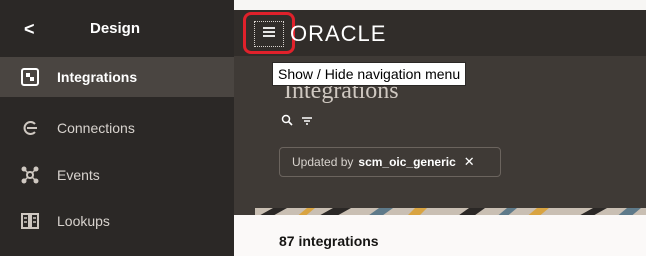 Image resolution: width=646 pixels, height=256 pixels. I want to click on decorative-pattern-band, so click(450, 210).